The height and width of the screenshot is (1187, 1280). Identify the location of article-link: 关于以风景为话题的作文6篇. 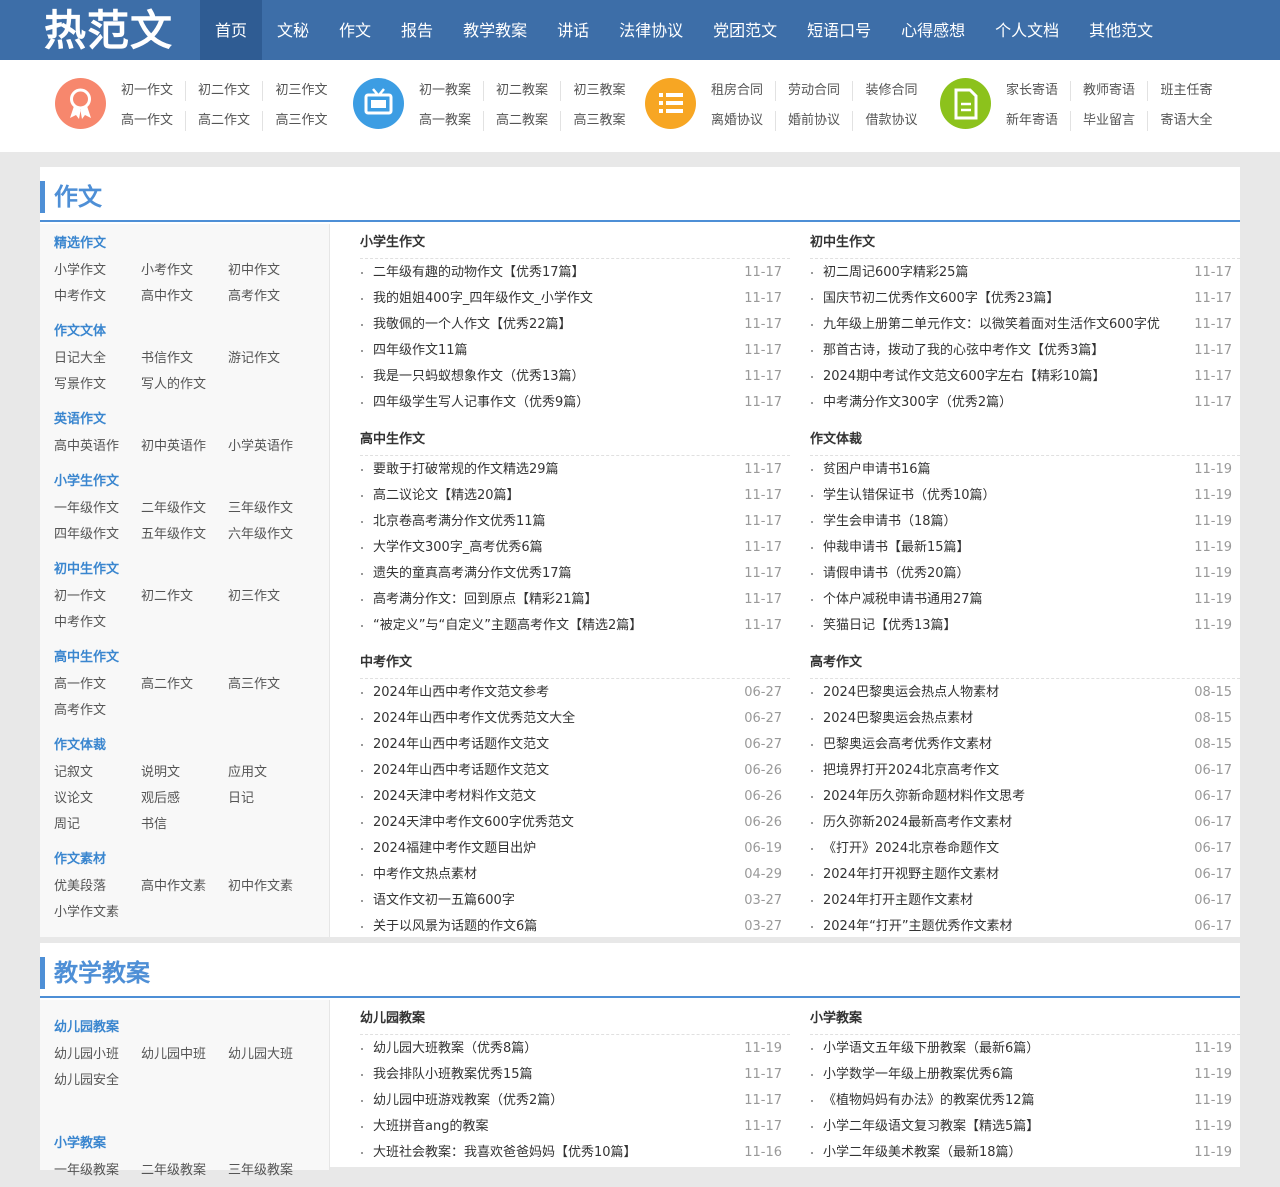
(555, 927).